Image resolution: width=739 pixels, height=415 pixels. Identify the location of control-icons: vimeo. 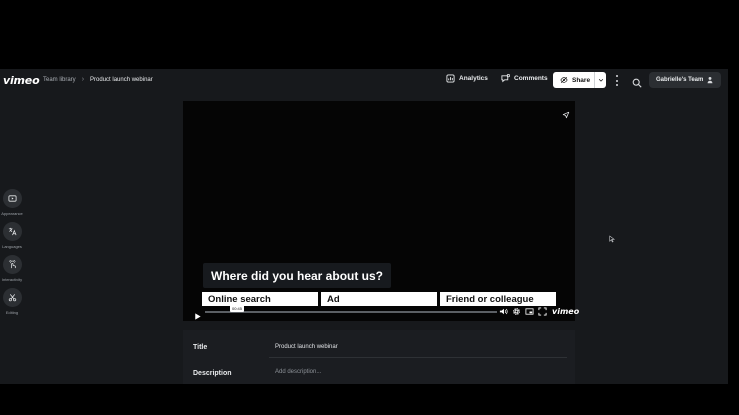
(539, 311).